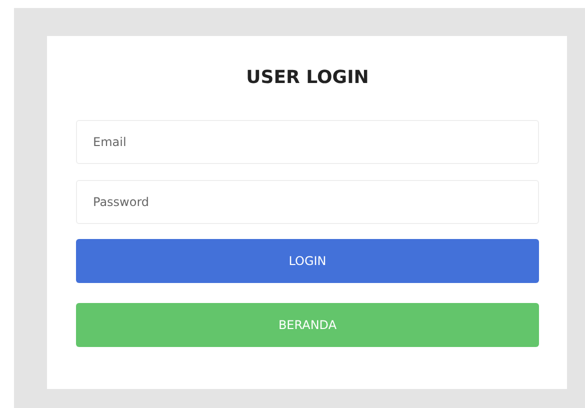 The height and width of the screenshot is (408, 585). Describe the element at coordinates (307, 202) in the screenshot. I see `password-field: Password` at that location.